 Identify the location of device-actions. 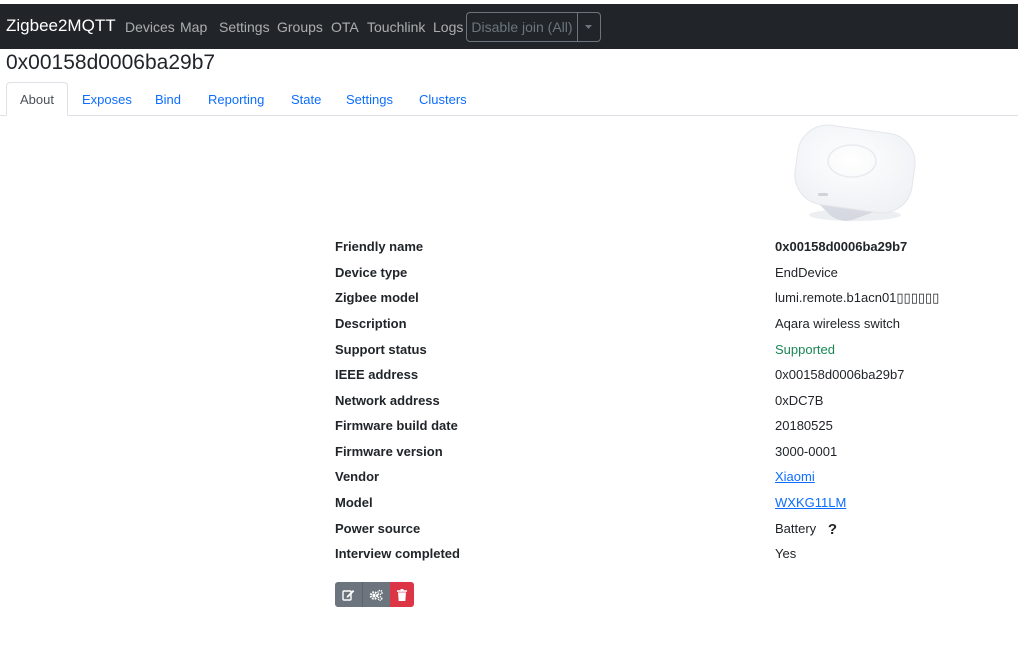
(374, 594).